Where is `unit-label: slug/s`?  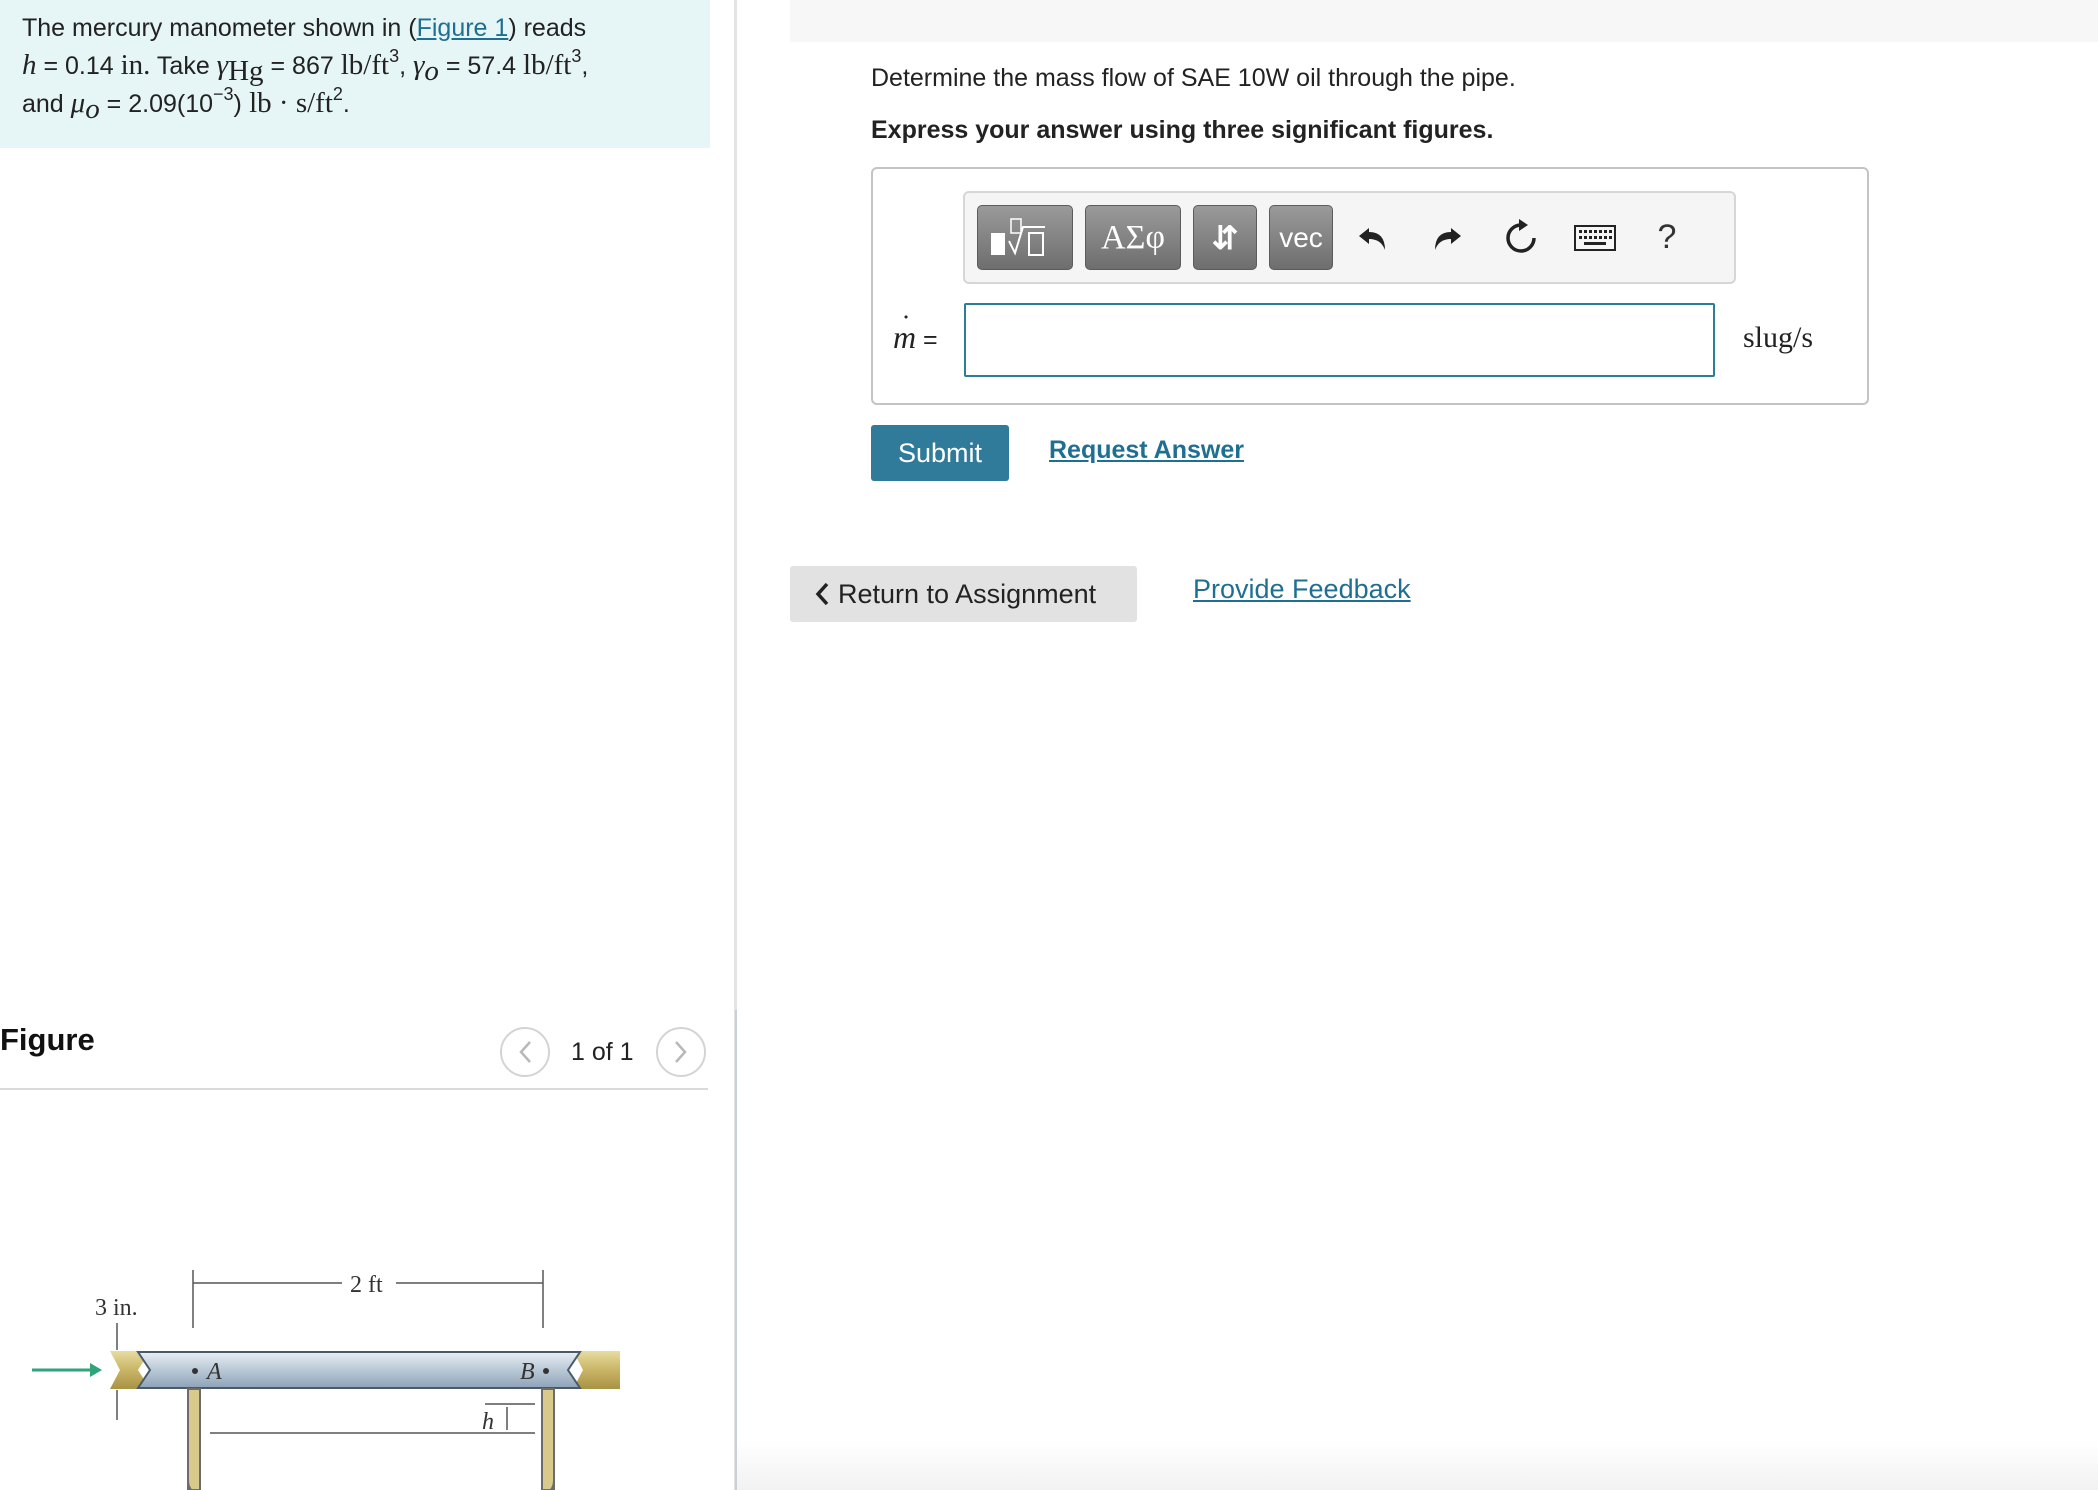
unit-label: slug/s is located at coordinates (1778, 337).